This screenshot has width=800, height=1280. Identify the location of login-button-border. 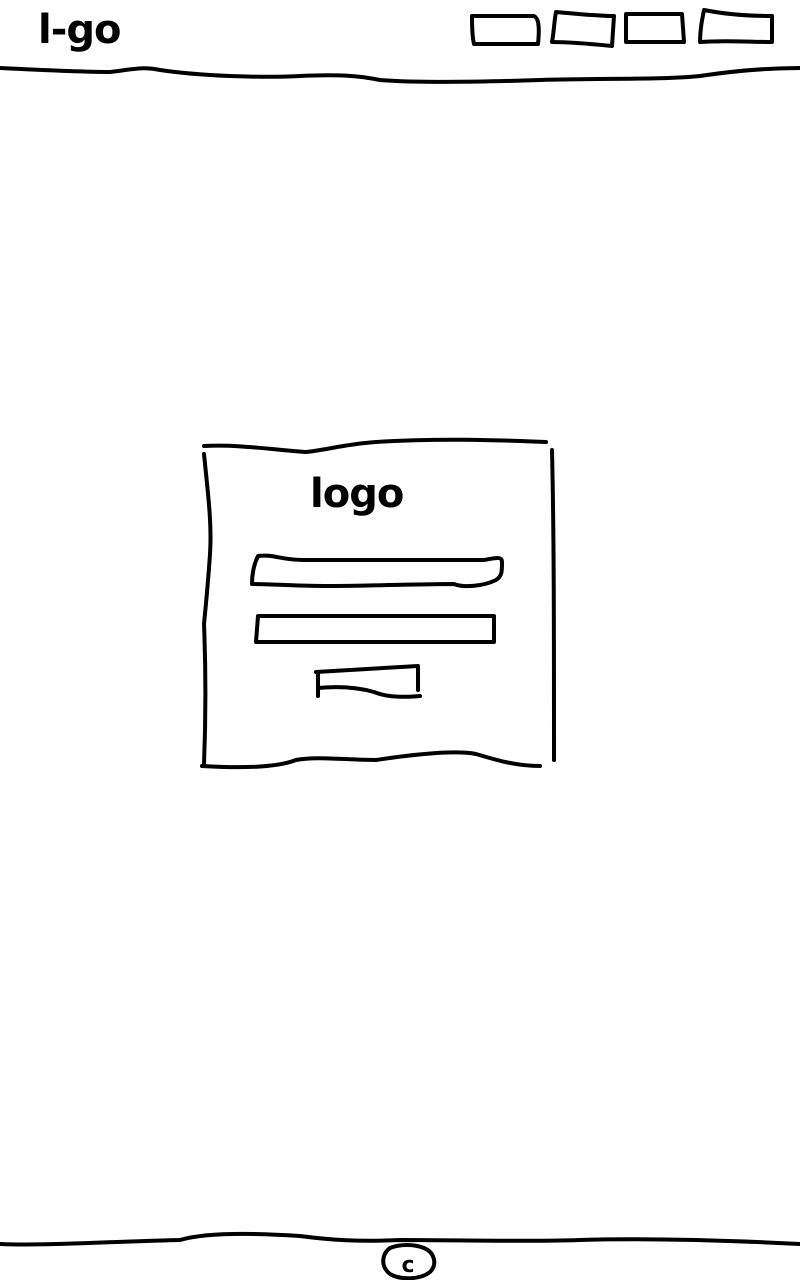
(368, 681).